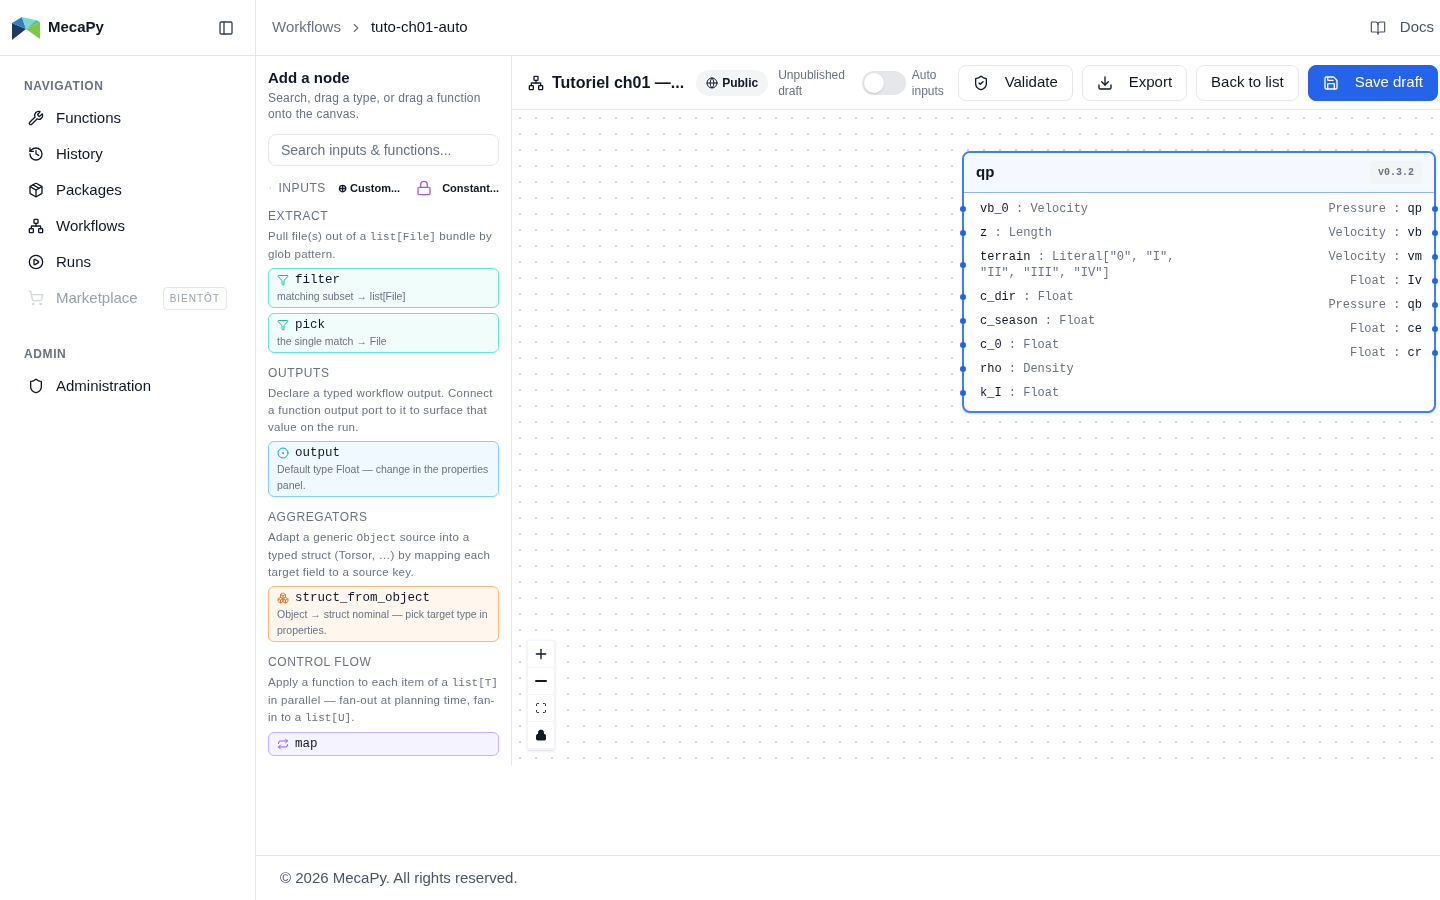 This screenshot has width=1440, height=900. I want to click on cart-icon, so click(36, 298).